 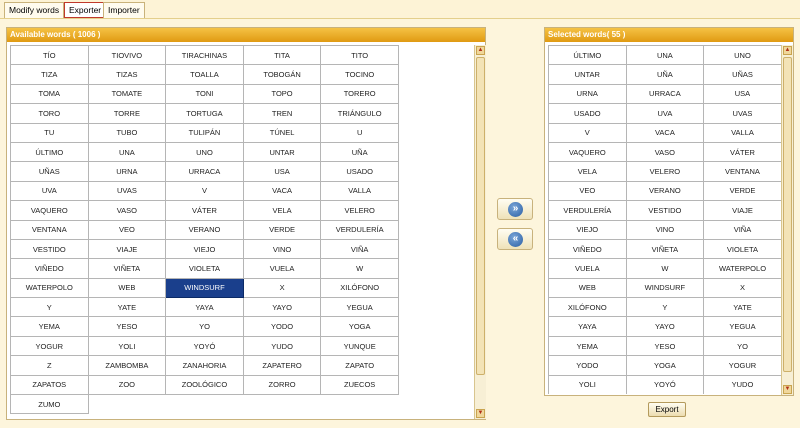 What do you see at coordinates (587, 365) in the screenshot?
I see `word-cell: YODO` at bounding box center [587, 365].